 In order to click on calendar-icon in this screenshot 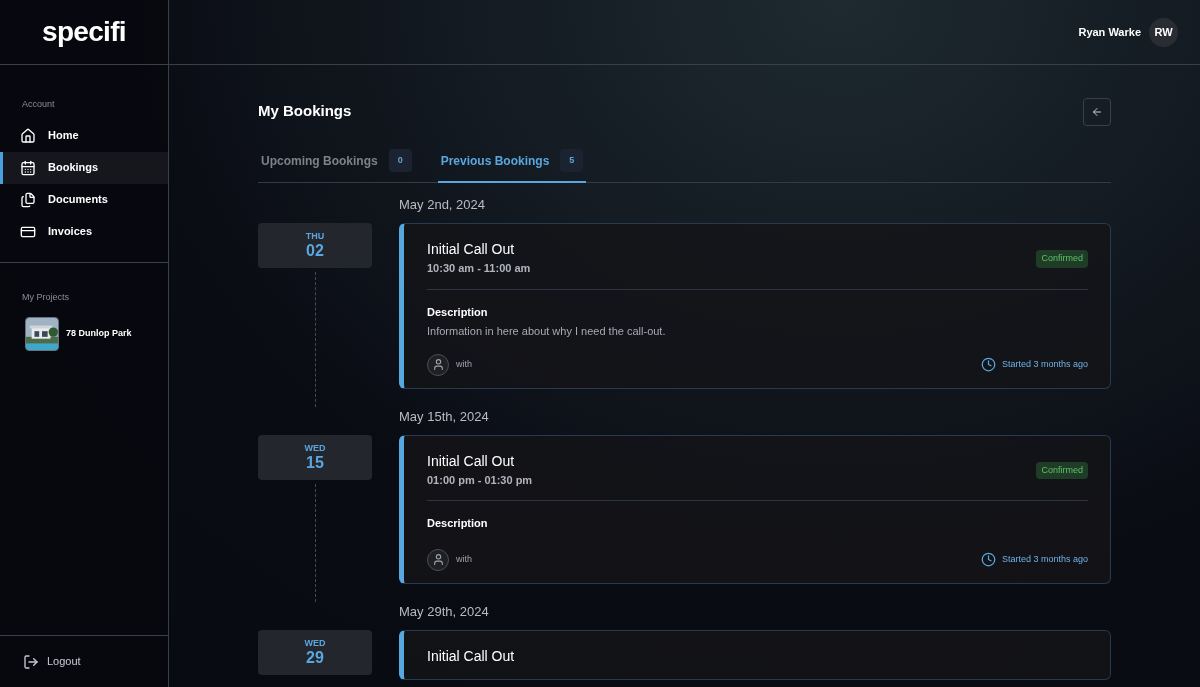, I will do `click(28, 167)`.